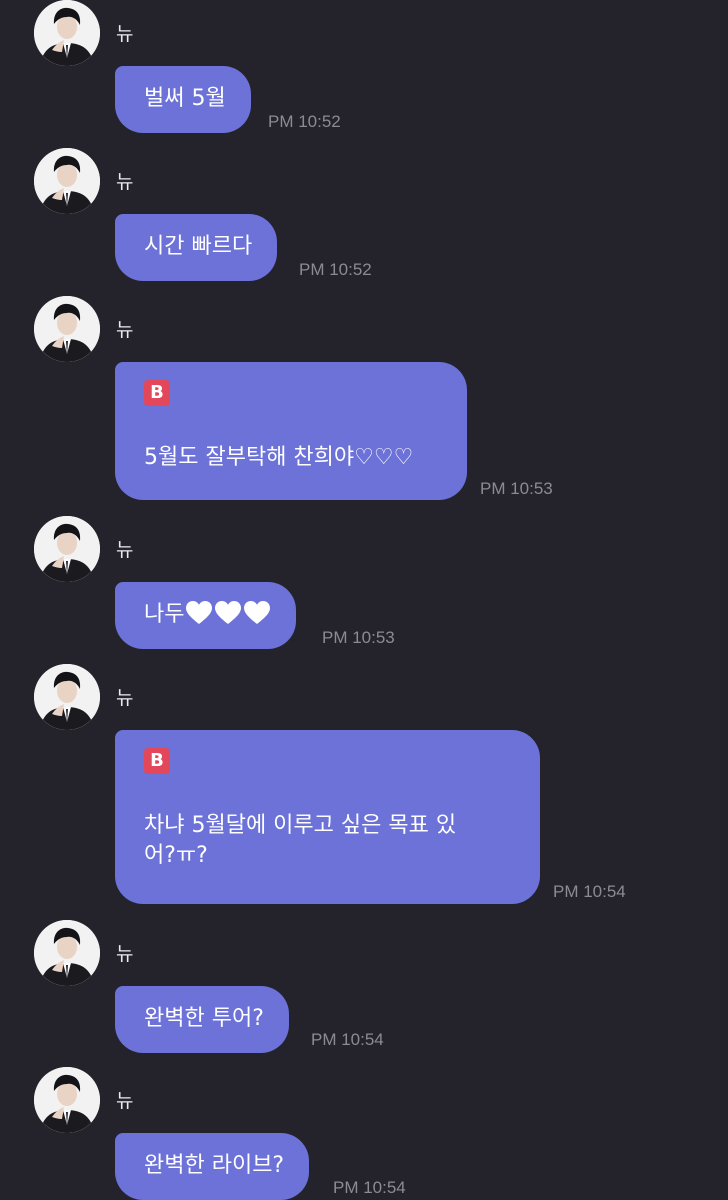  I want to click on message-bubble: 나두, so click(206, 615).